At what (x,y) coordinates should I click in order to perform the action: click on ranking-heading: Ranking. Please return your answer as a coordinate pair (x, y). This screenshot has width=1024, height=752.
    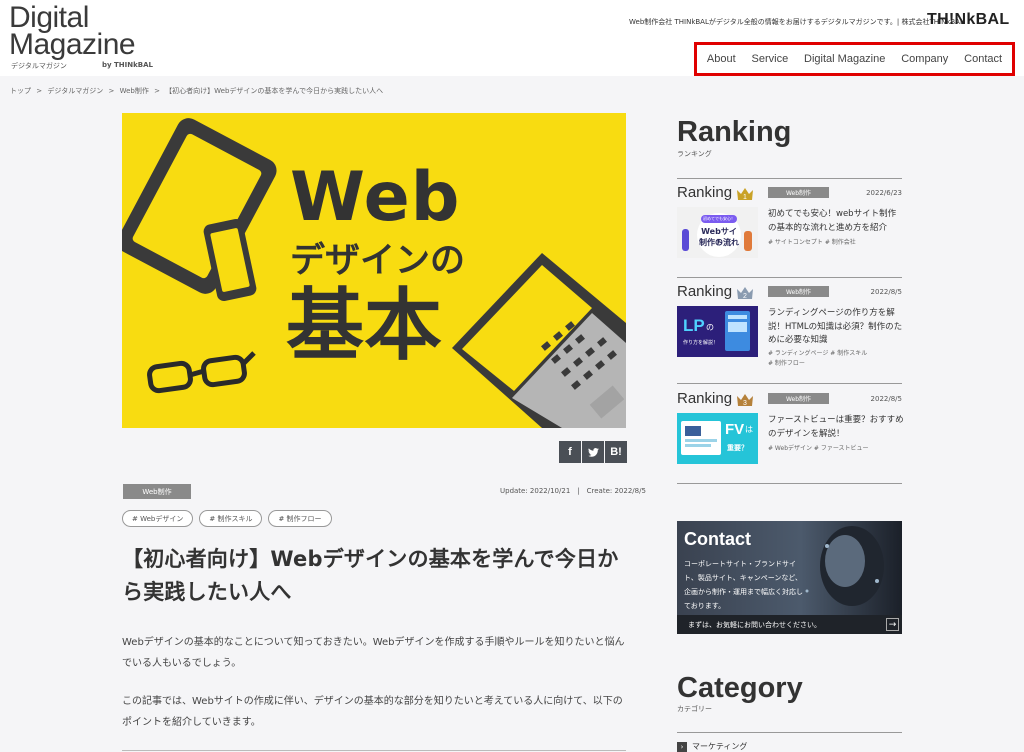
    Looking at the image, I should click on (734, 132).